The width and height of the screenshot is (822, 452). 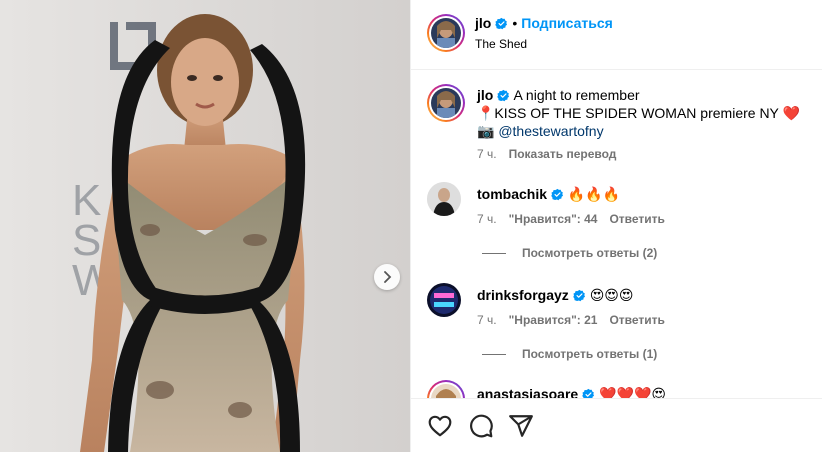 What do you see at coordinates (553, 219) in the screenshot?
I see `comment-likes: "Нравится": 44` at bounding box center [553, 219].